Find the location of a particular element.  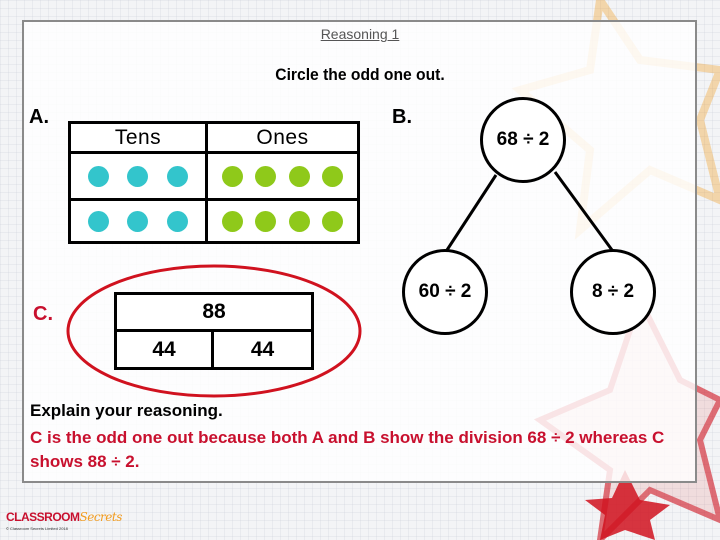

option-a-label: A. is located at coordinates (39, 117).